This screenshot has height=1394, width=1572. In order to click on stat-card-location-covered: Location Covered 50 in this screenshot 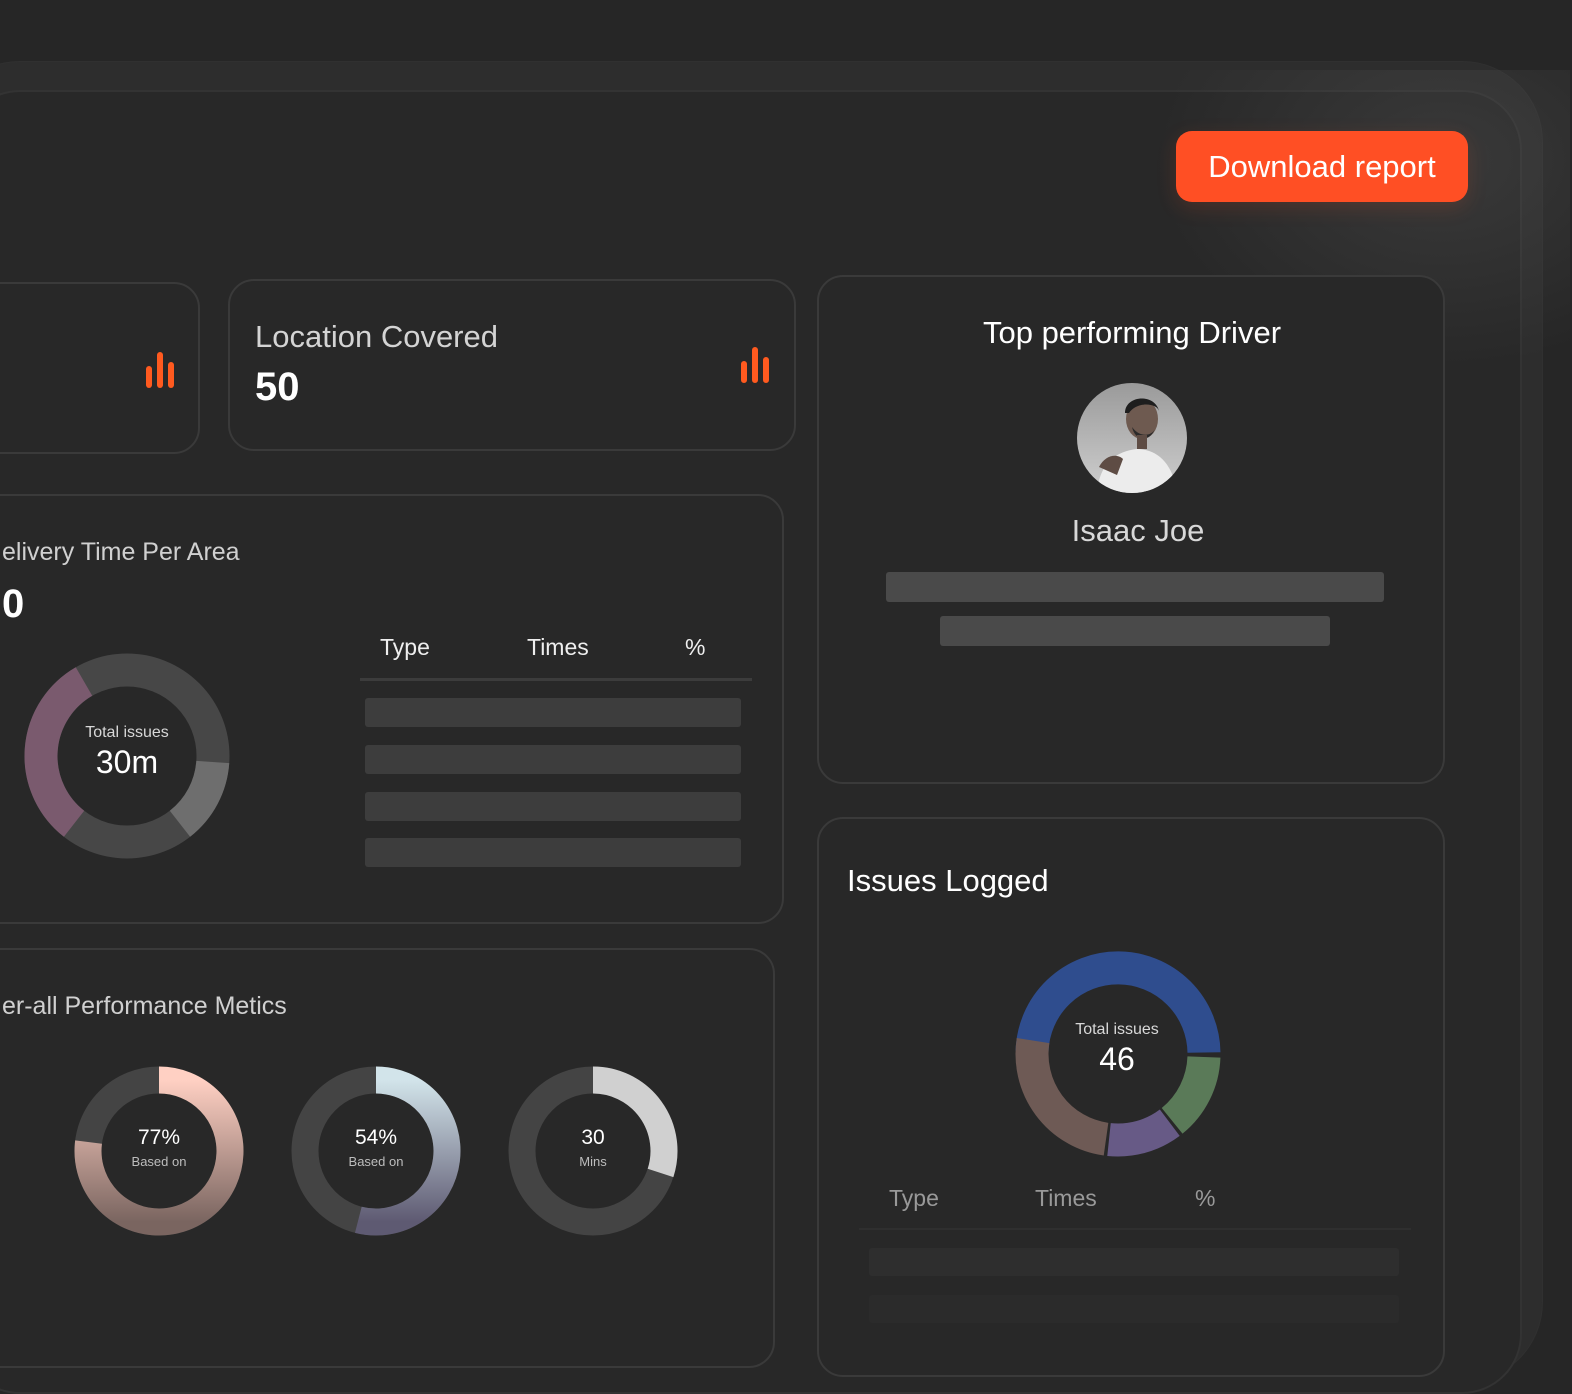, I will do `click(512, 365)`.